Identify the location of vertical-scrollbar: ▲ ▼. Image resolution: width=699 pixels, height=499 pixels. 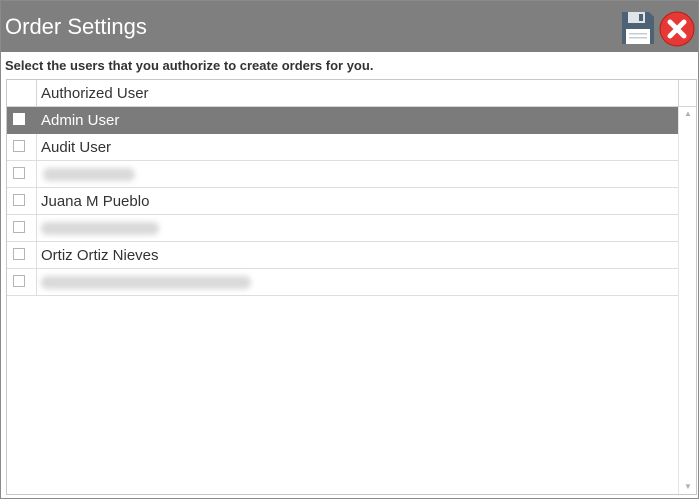
(687, 300).